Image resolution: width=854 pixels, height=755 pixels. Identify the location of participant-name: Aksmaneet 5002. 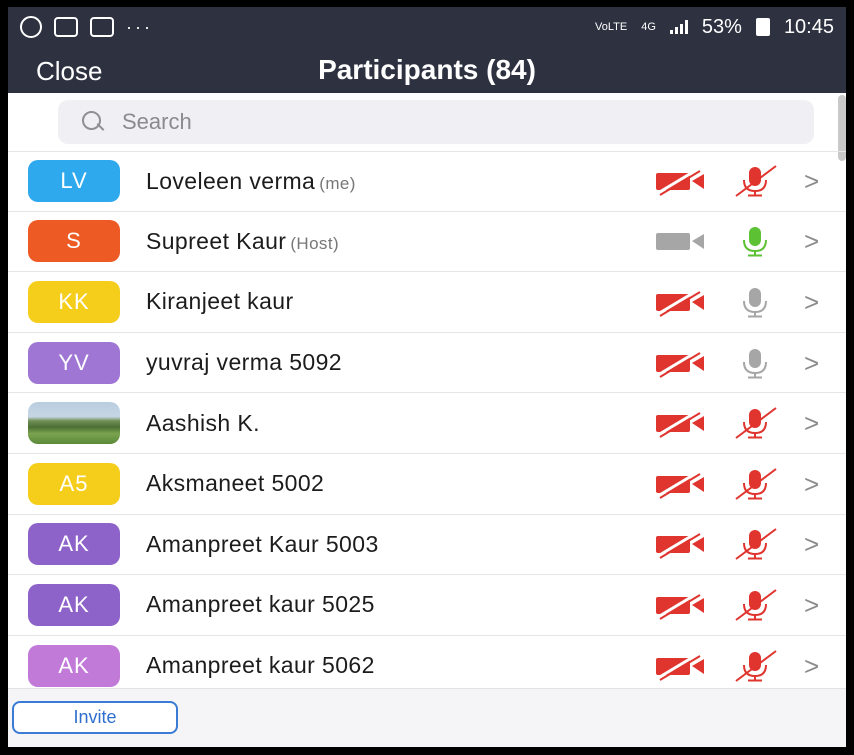
(235, 483).